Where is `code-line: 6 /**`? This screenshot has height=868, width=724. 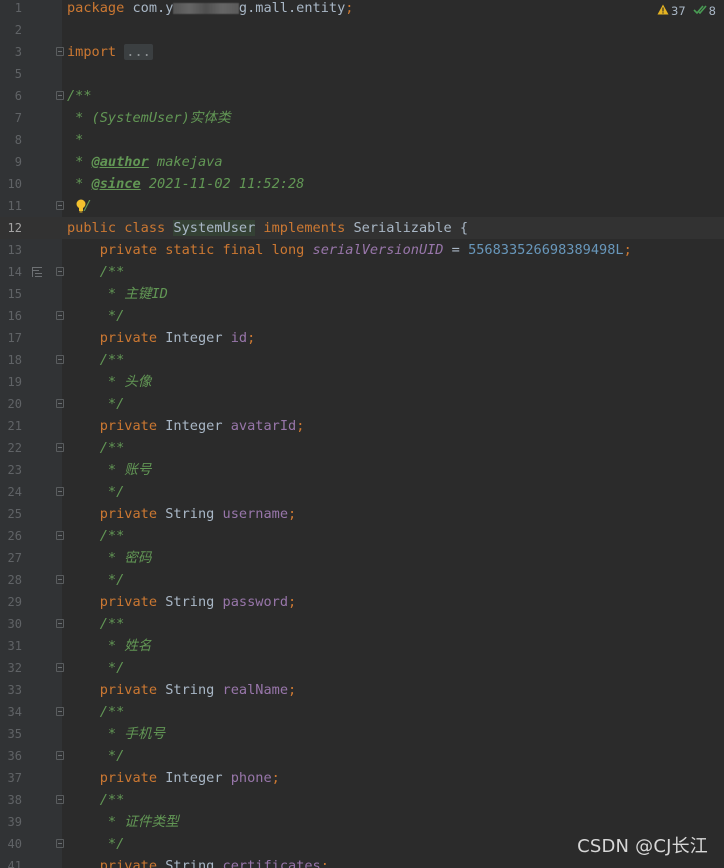
code-line: 6 /** is located at coordinates (362, 96).